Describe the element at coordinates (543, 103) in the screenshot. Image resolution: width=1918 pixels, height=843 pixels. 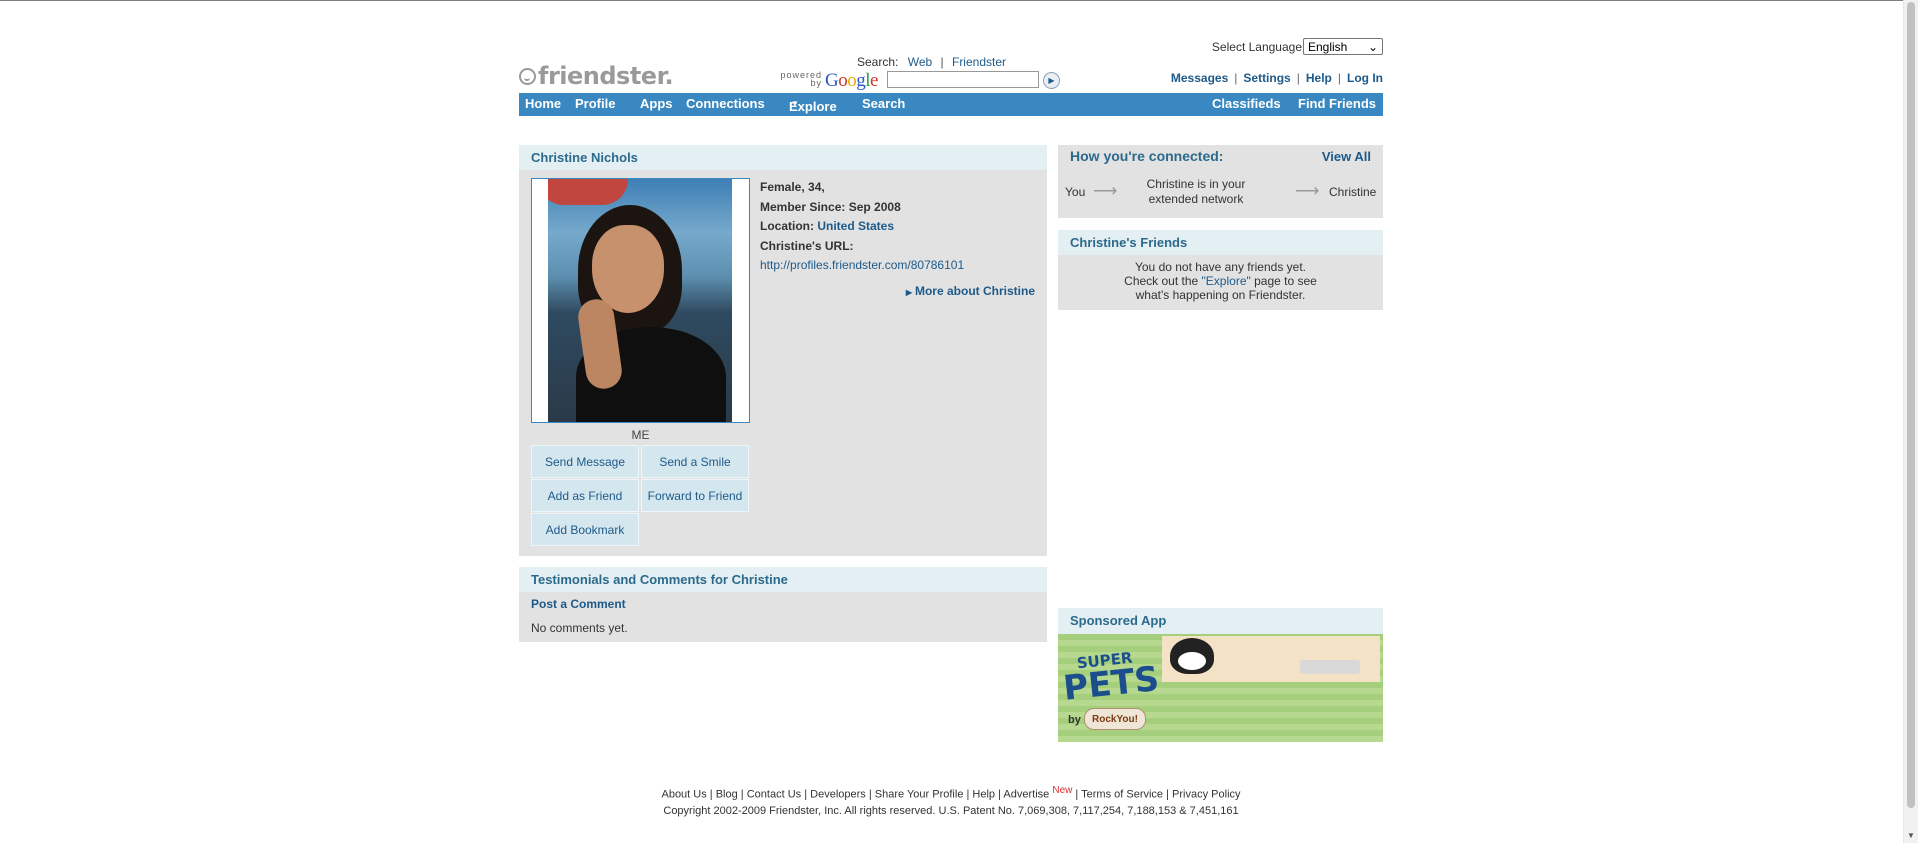
I see `nav-home: Home` at that location.